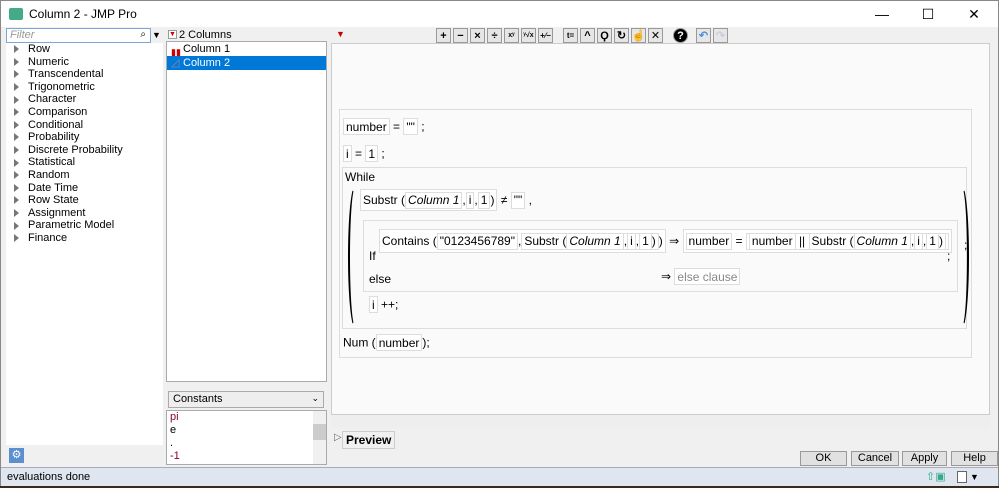 Image resolution: width=999 pixels, height=488 pixels. I want to click on minimize-button: —, so click(882, 14).